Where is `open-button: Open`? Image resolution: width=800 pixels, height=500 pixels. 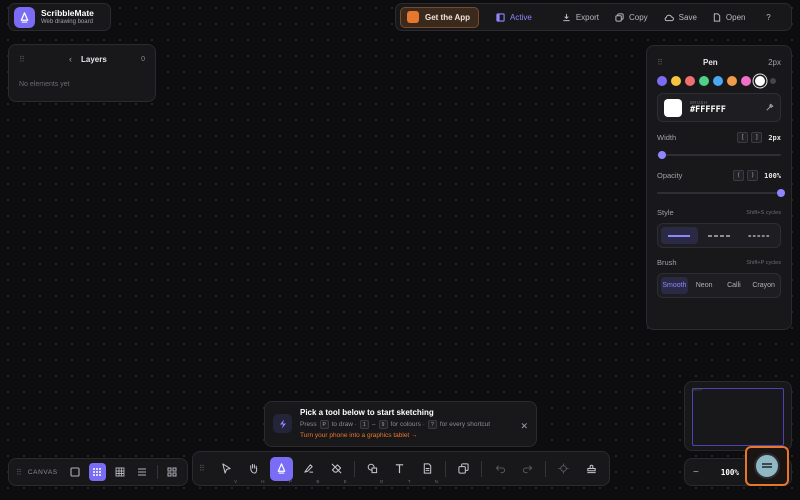 open-button: Open is located at coordinates (729, 17).